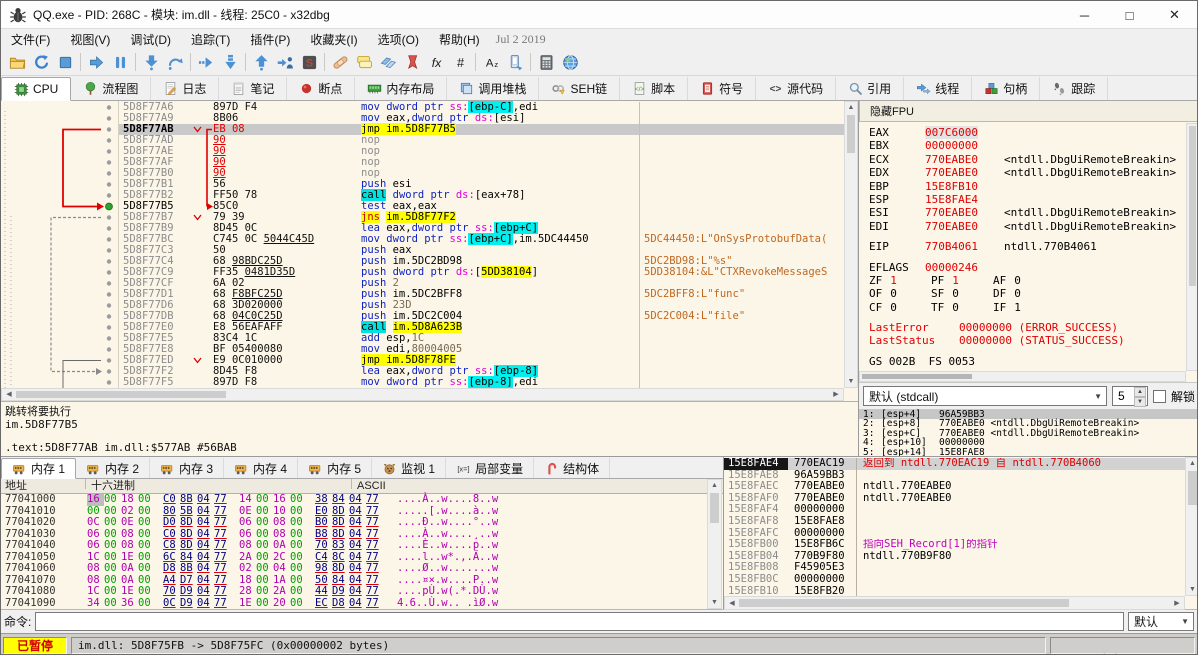 The width and height of the screenshot is (1198, 655). I want to click on flag-OF: OF 0, so click(900, 293).